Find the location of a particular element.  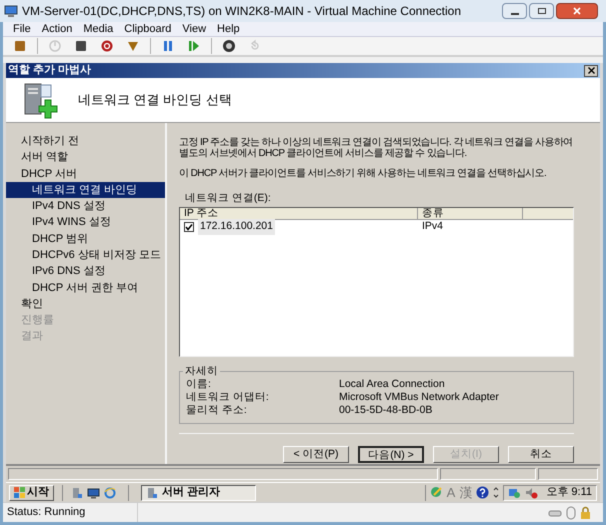

wizard-button: 다음(N) > is located at coordinates (391, 454).